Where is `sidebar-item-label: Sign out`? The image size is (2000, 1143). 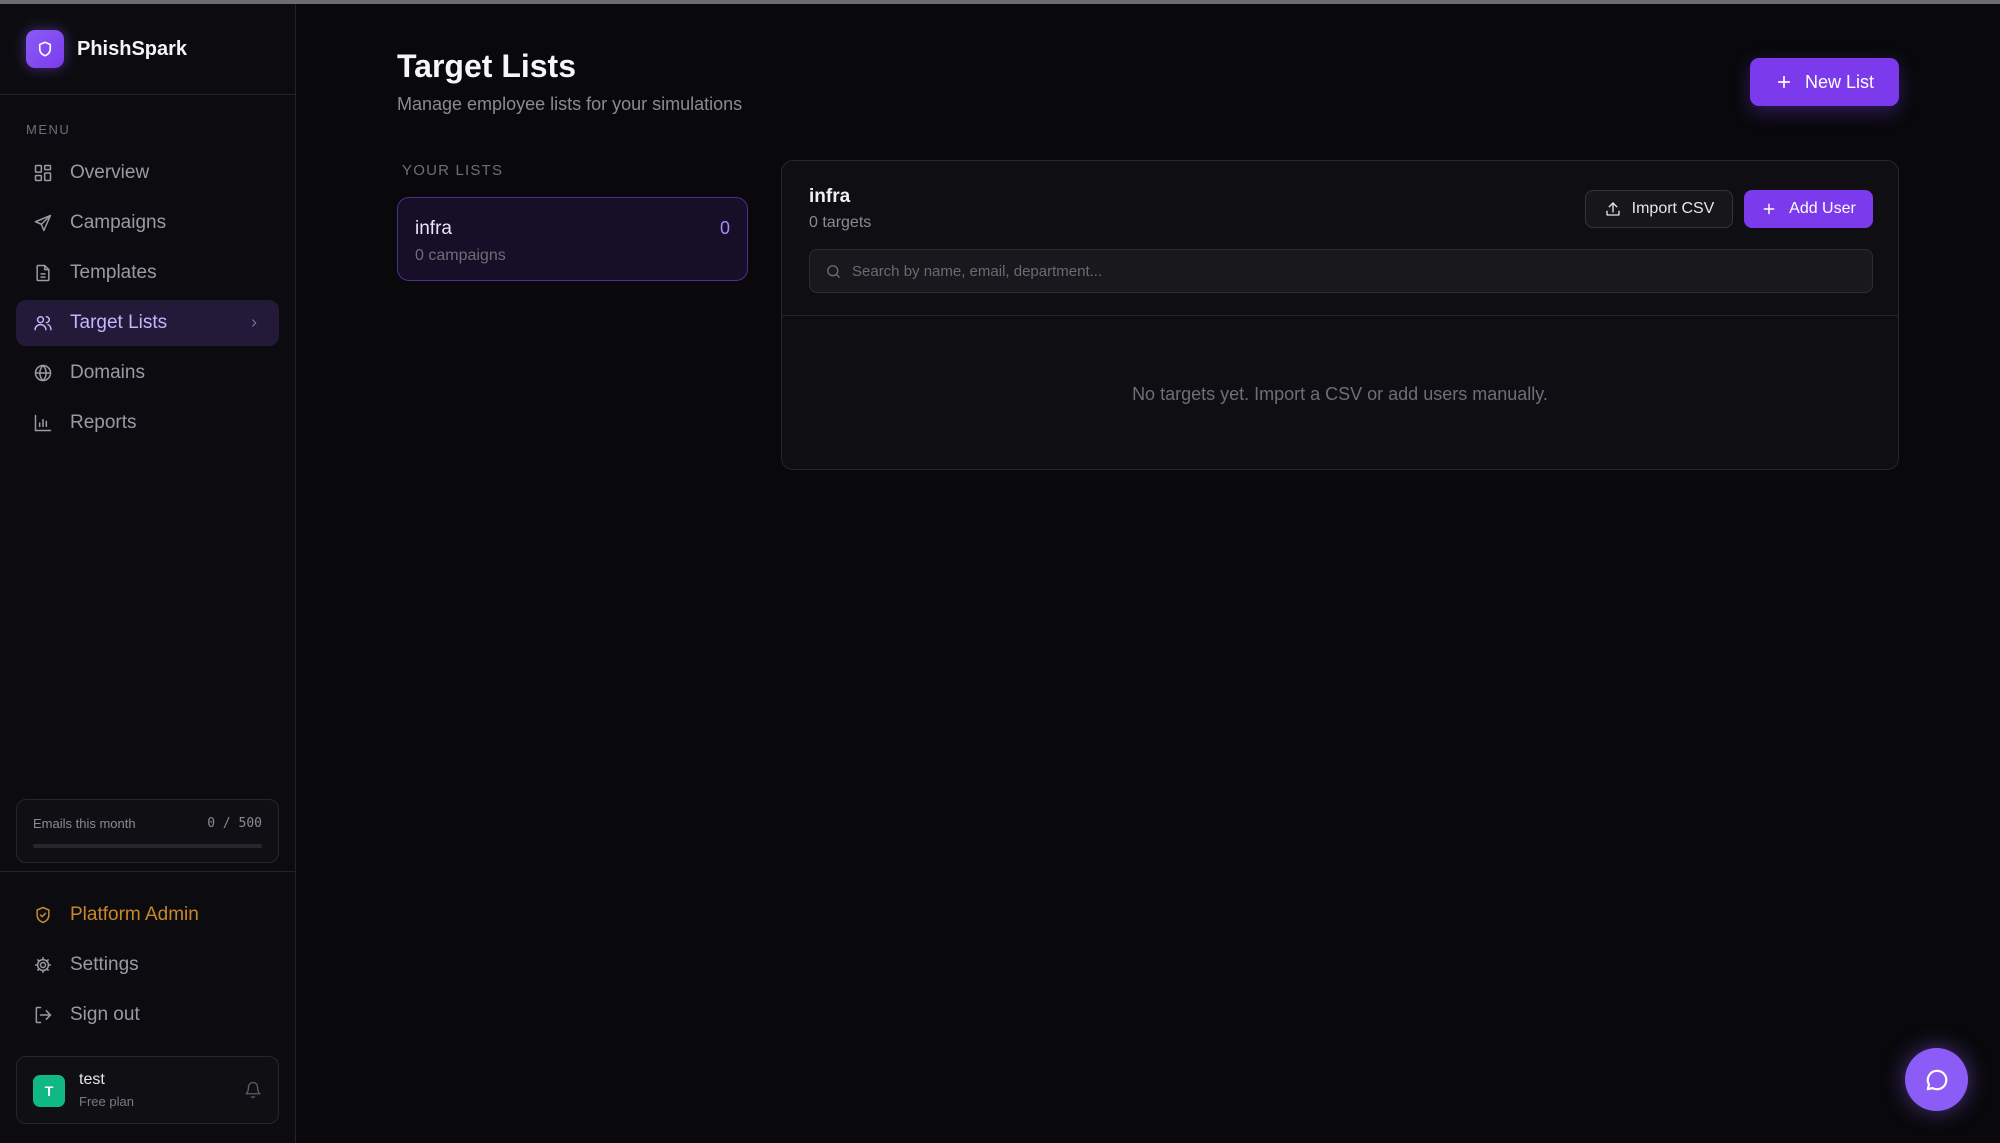 sidebar-item-label: Sign out is located at coordinates (105, 1014).